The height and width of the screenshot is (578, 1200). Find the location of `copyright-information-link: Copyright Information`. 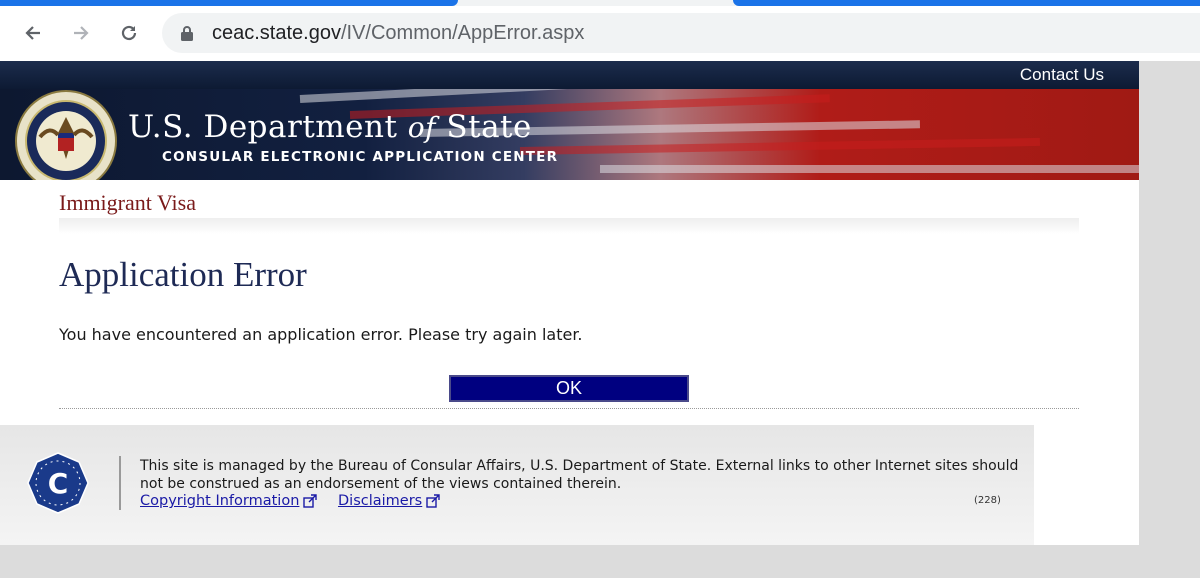

copyright-information-link: Copyright Information is located at coordinates (229, 501).